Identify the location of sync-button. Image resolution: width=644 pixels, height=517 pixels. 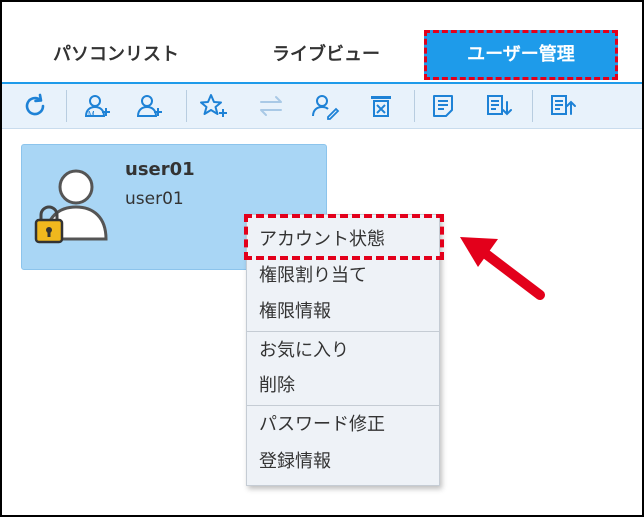
(271, 106).